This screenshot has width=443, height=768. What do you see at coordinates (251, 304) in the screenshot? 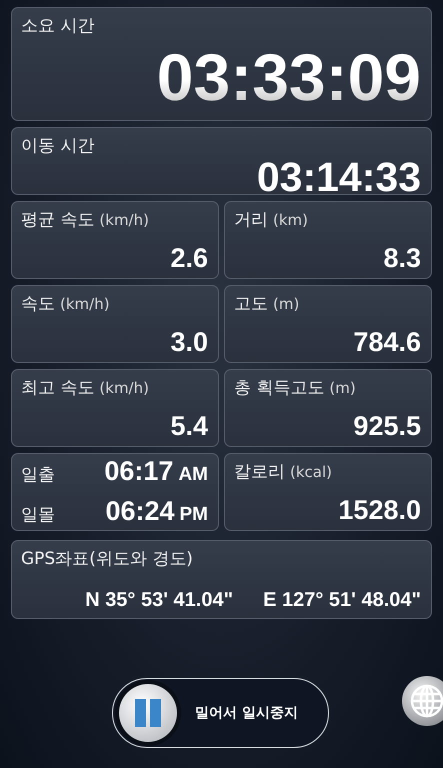
I see `stat-label: 고도` at bounding box center [251, 304].